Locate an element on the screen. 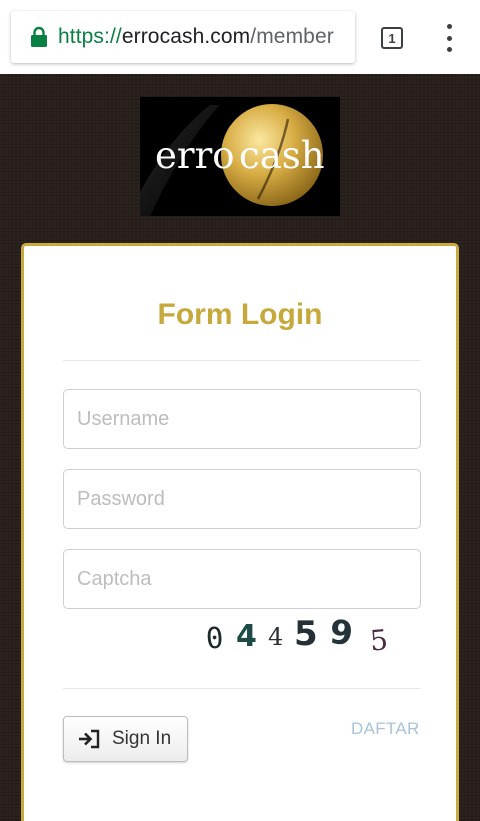 This screenshot has width=480, height=821. sign-in-button: Sign In is located at coordinates (125, 739).